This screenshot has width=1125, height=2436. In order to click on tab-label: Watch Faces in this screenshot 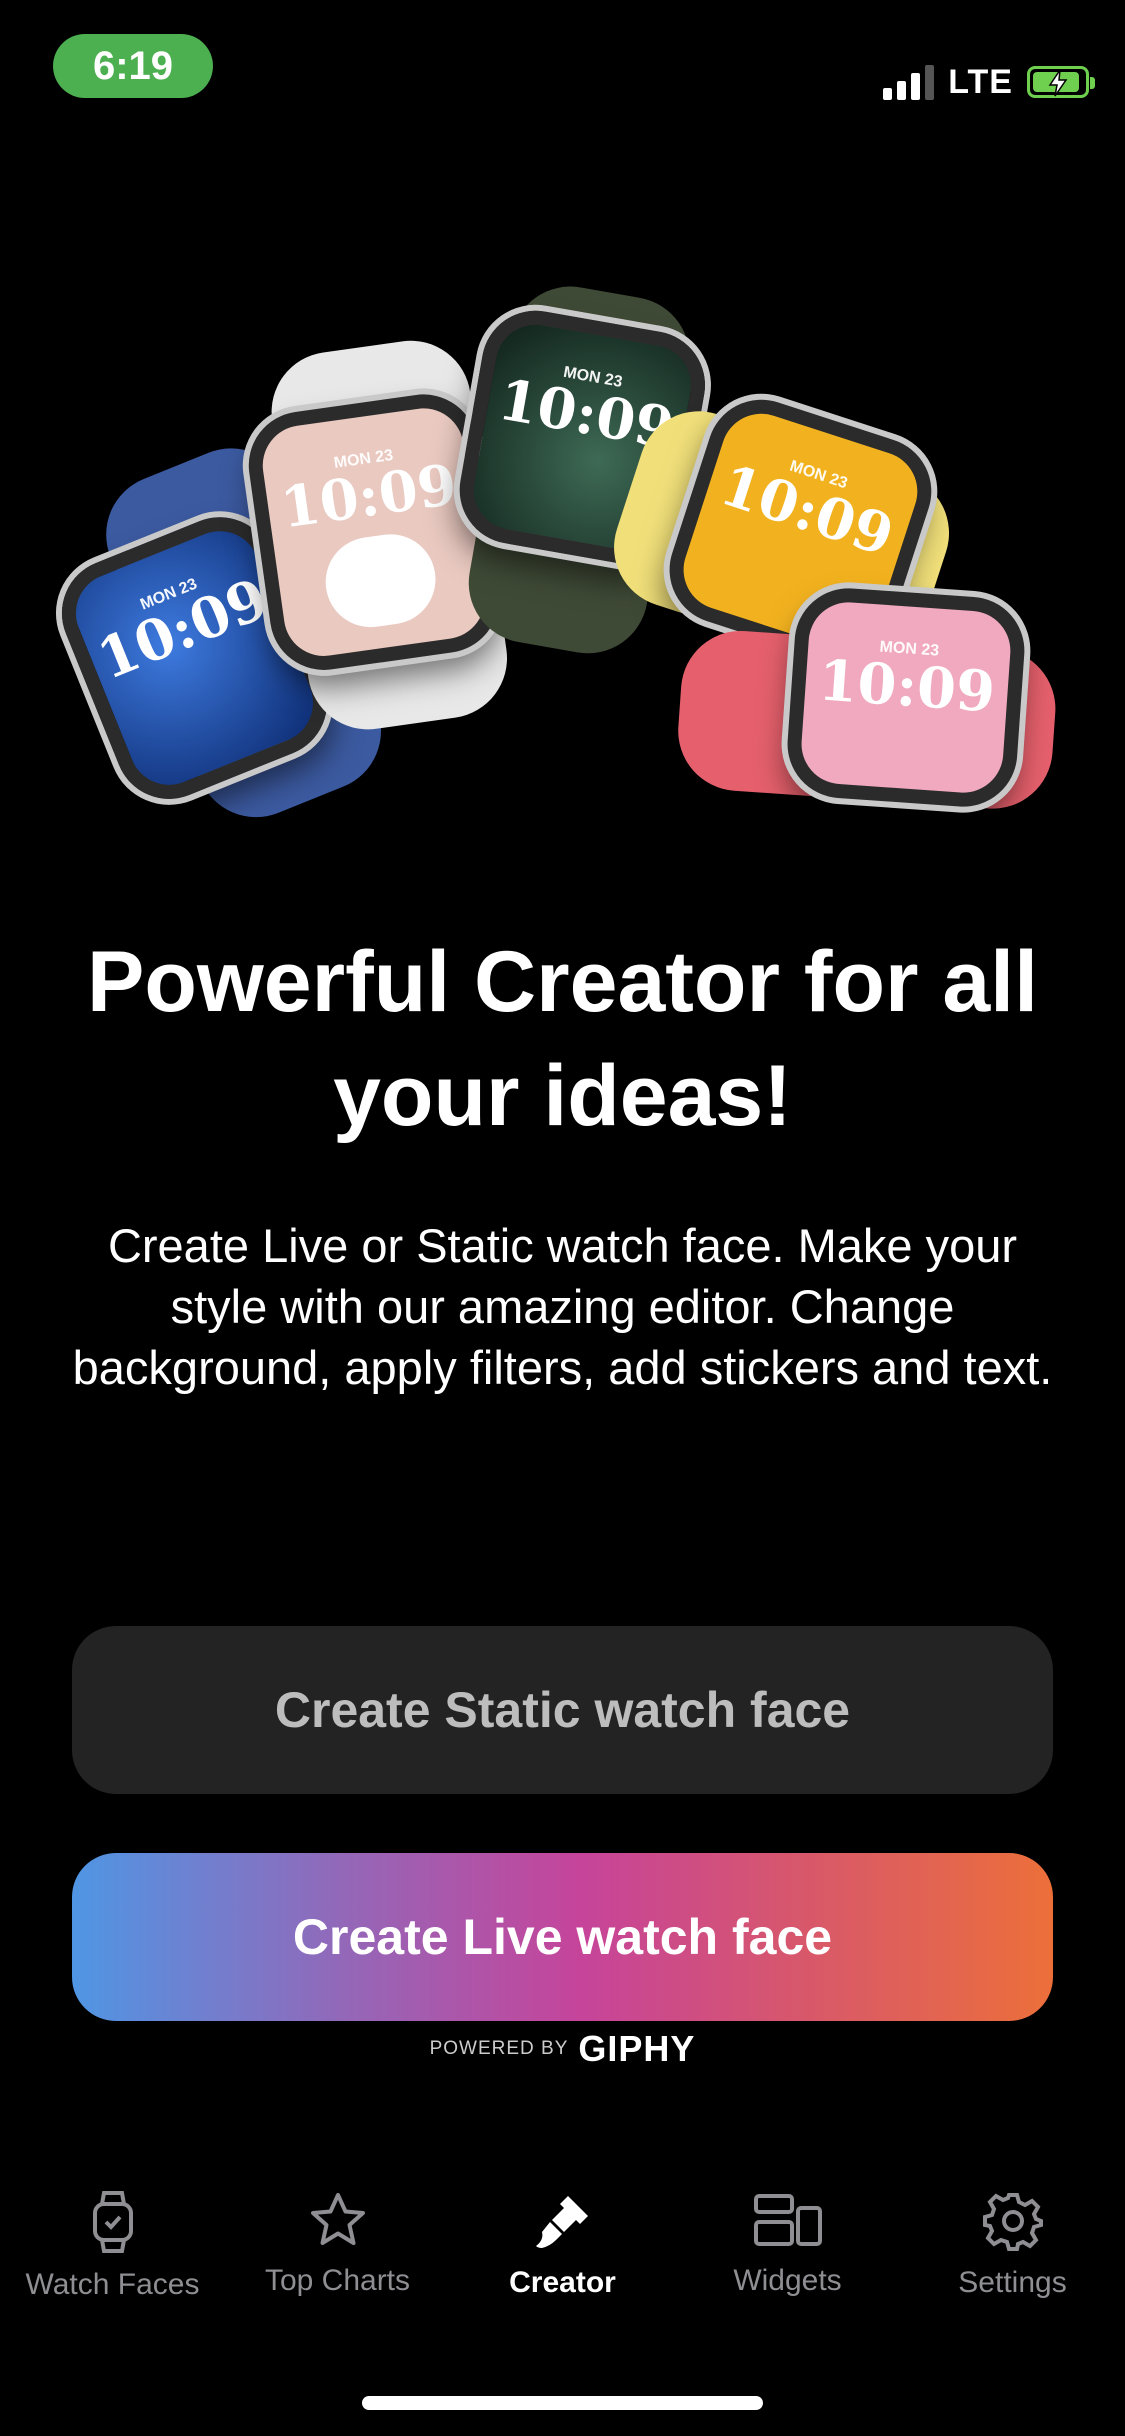, I will do `click(112, 2284)`.